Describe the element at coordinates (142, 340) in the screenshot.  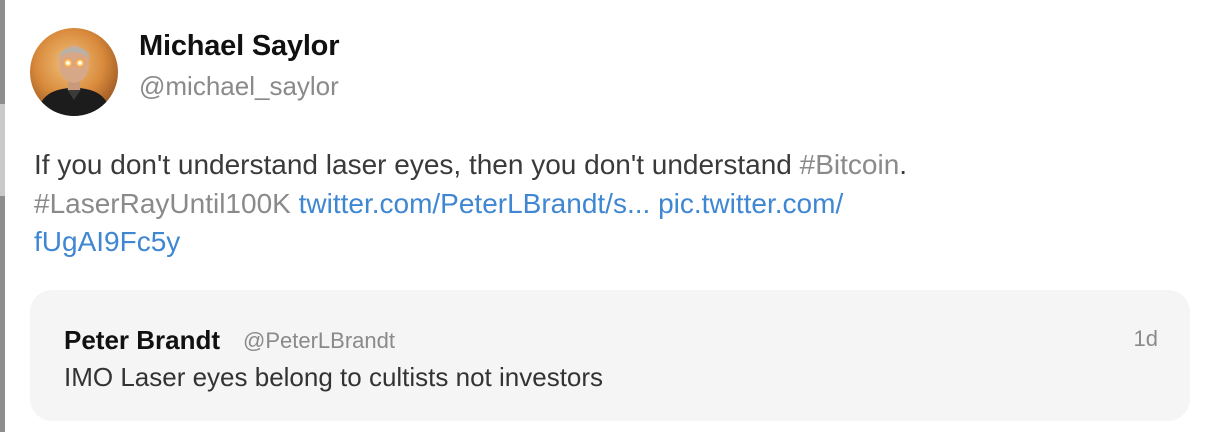
I see `quoted-author-name: Peter Brandt` at that location.